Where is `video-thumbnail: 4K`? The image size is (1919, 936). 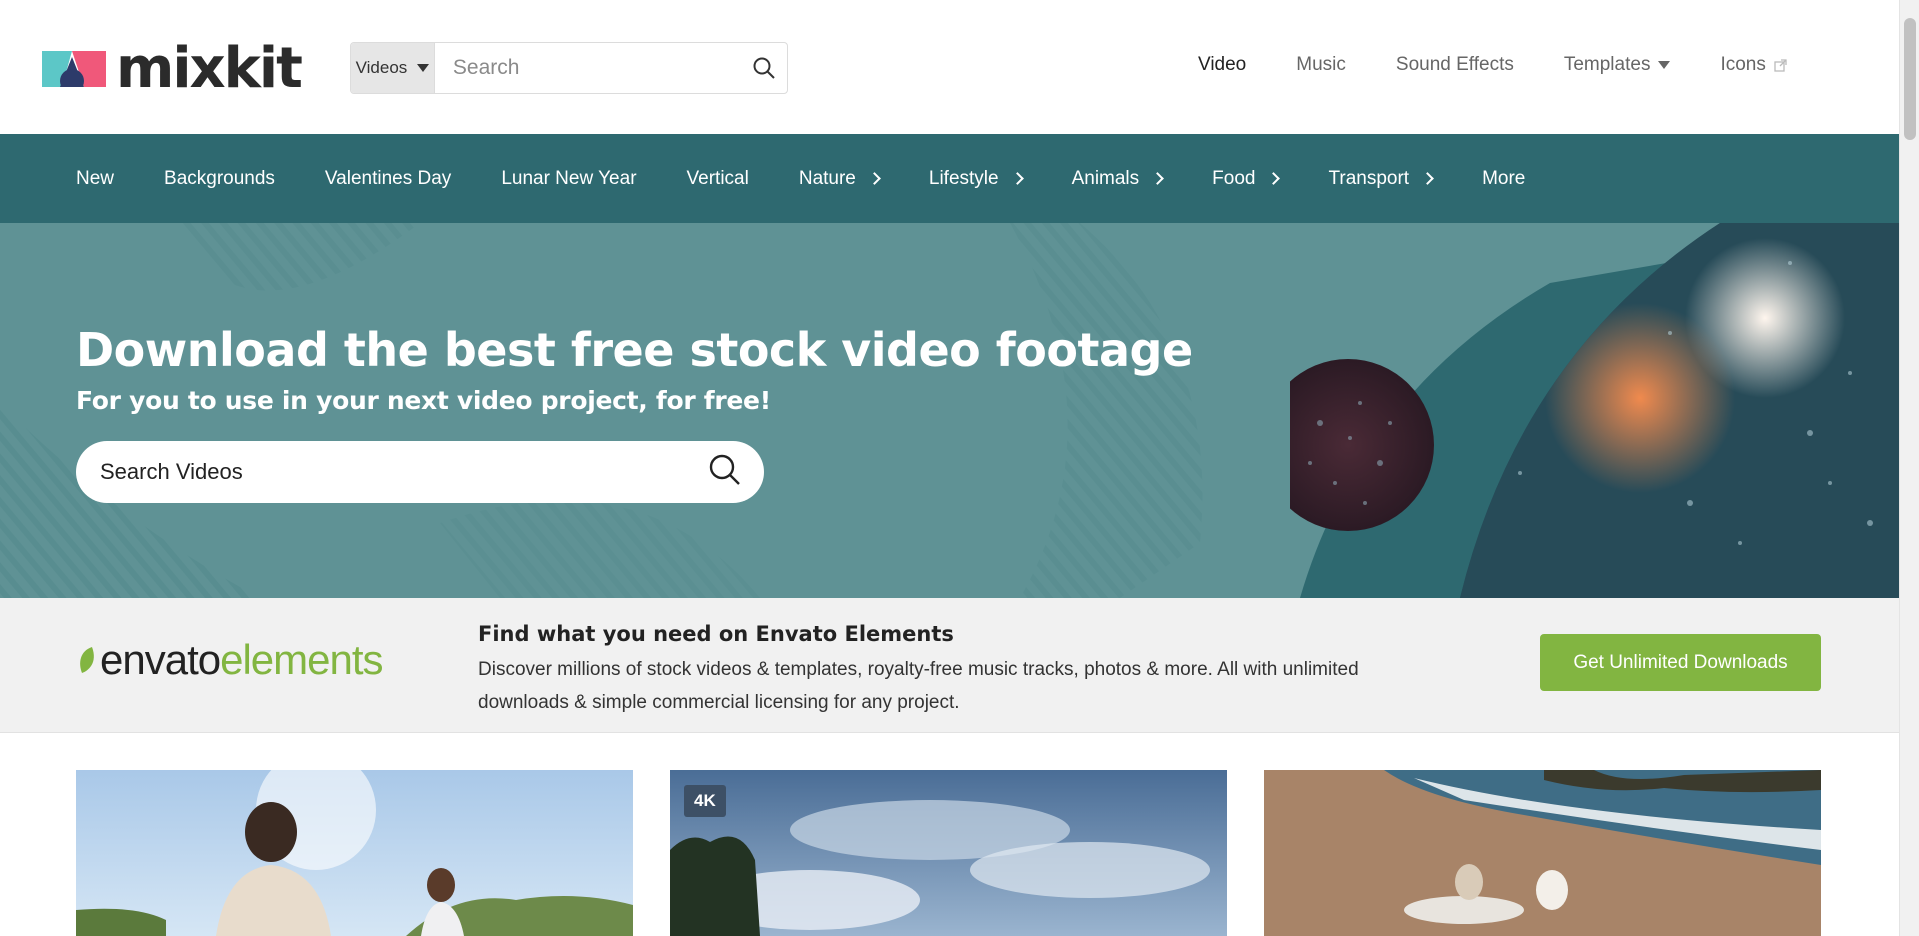 video-thumbnail: 4K is located at coordinates (948, 853).